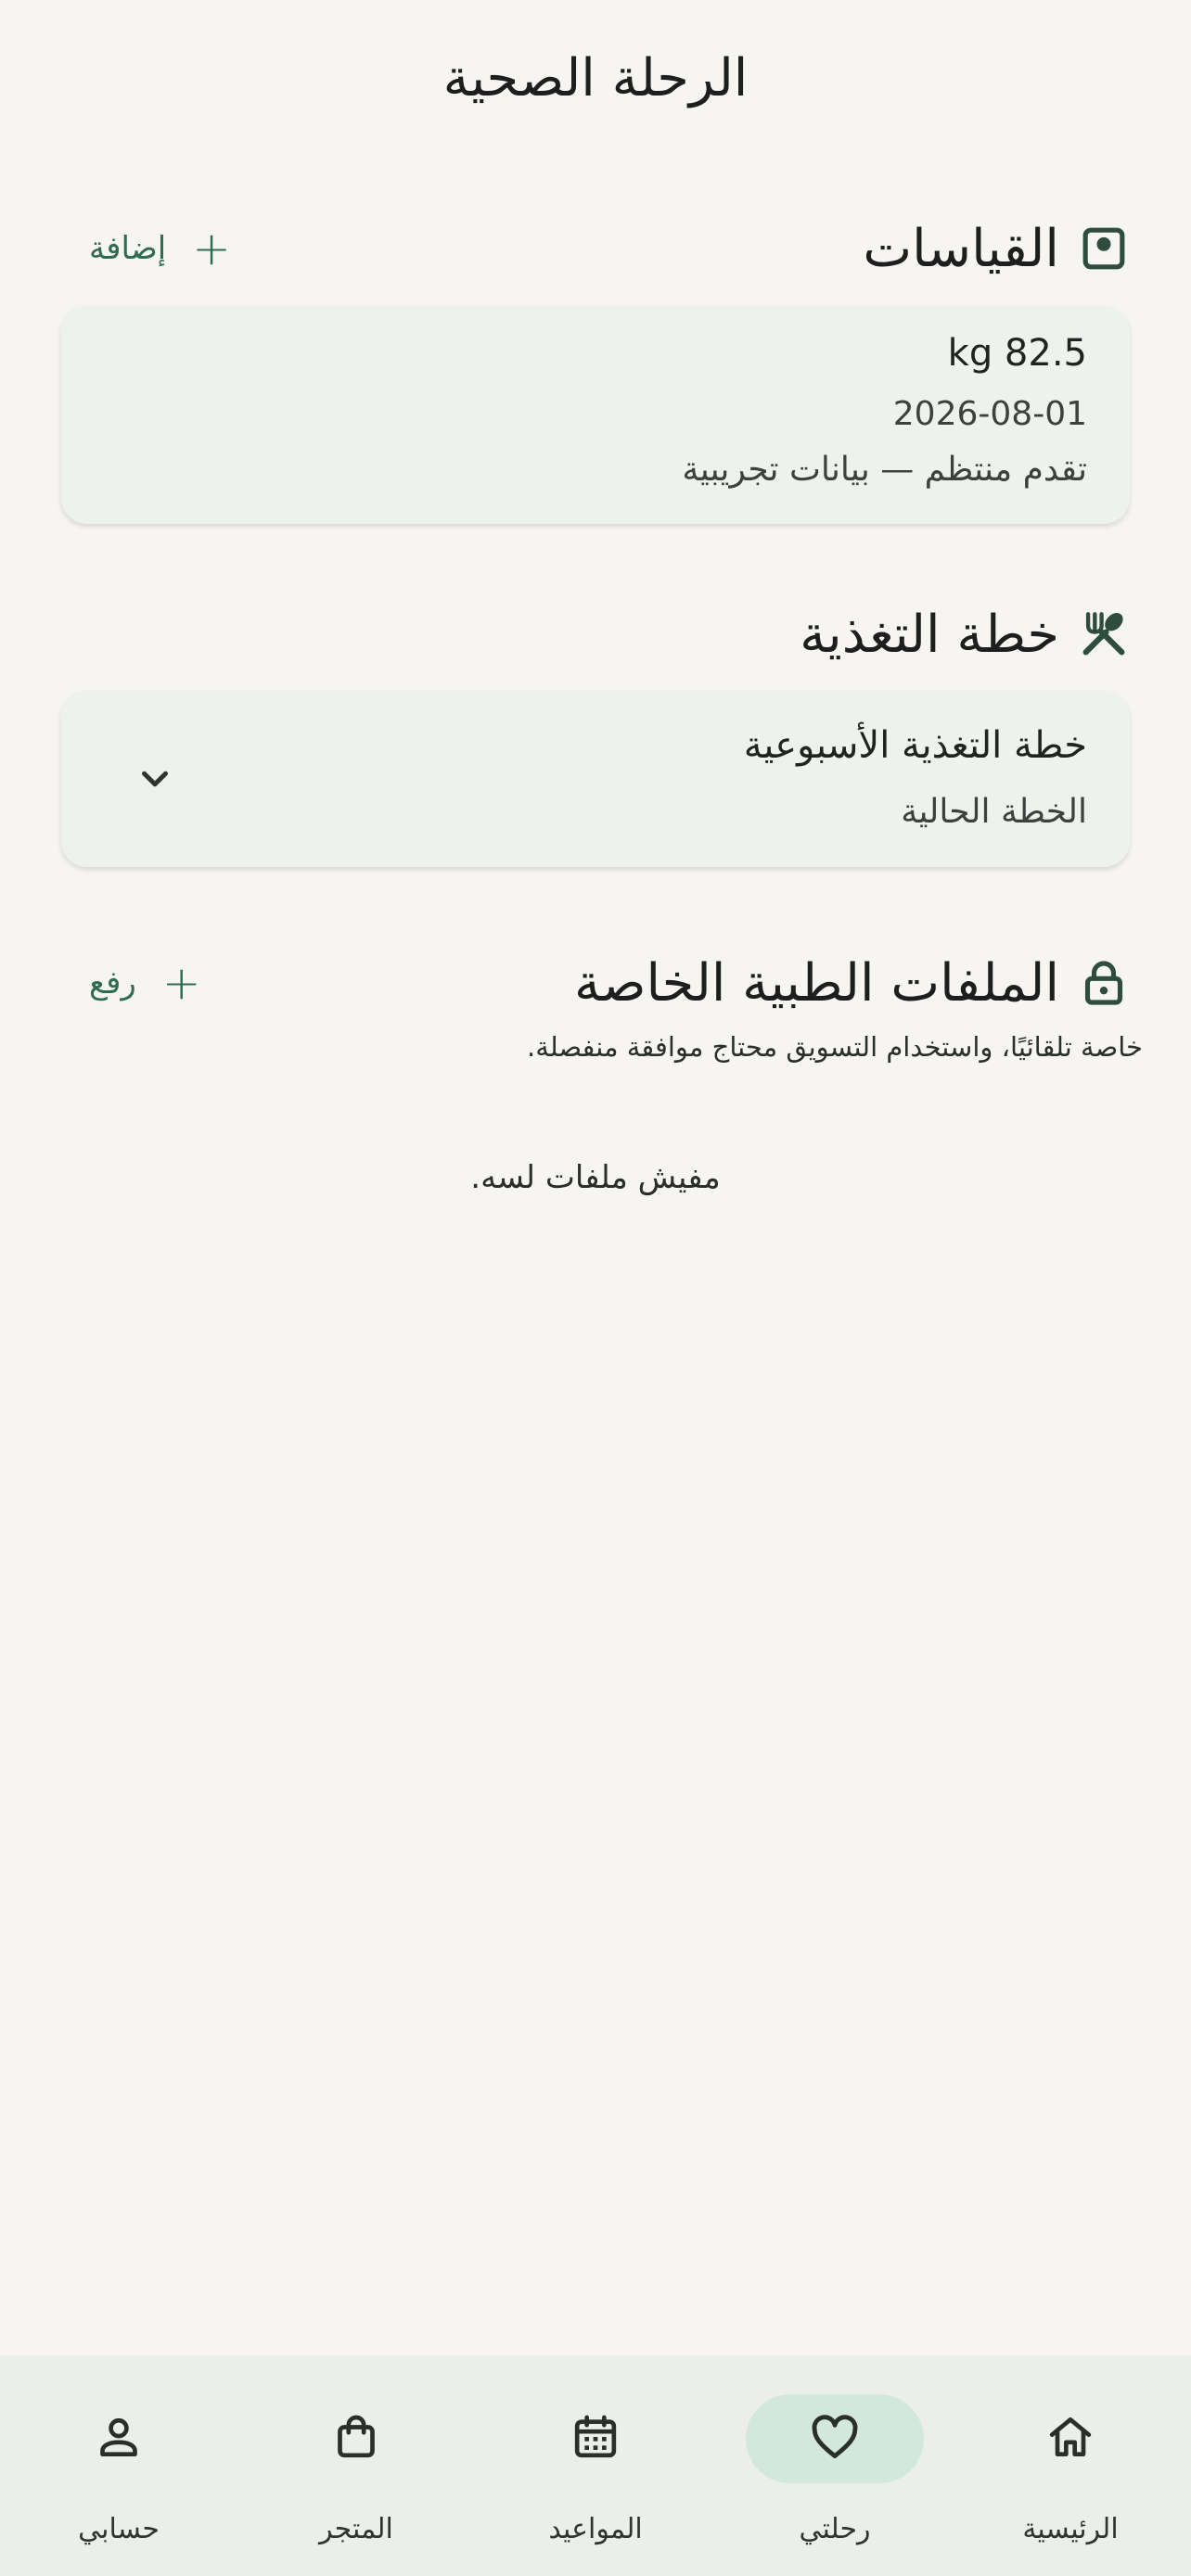 This screenshot has height=2576, width=1191. I want to click on nav-label-appointments: المواعيد, so click(595, 2529).